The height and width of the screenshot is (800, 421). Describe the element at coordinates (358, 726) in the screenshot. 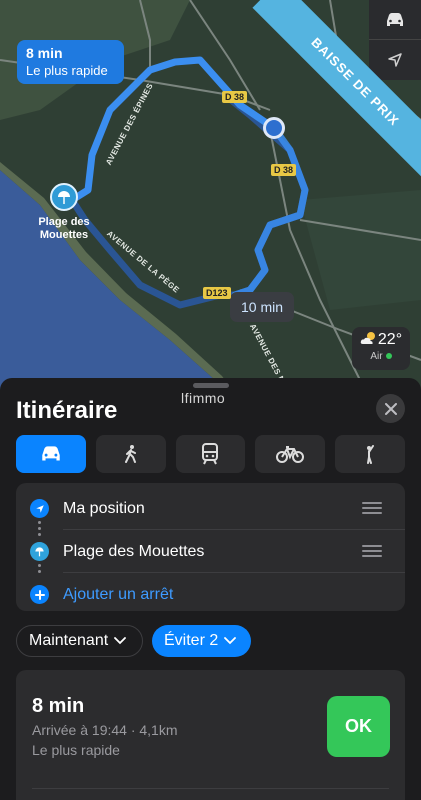

I see `ok-button: OK` at that location.